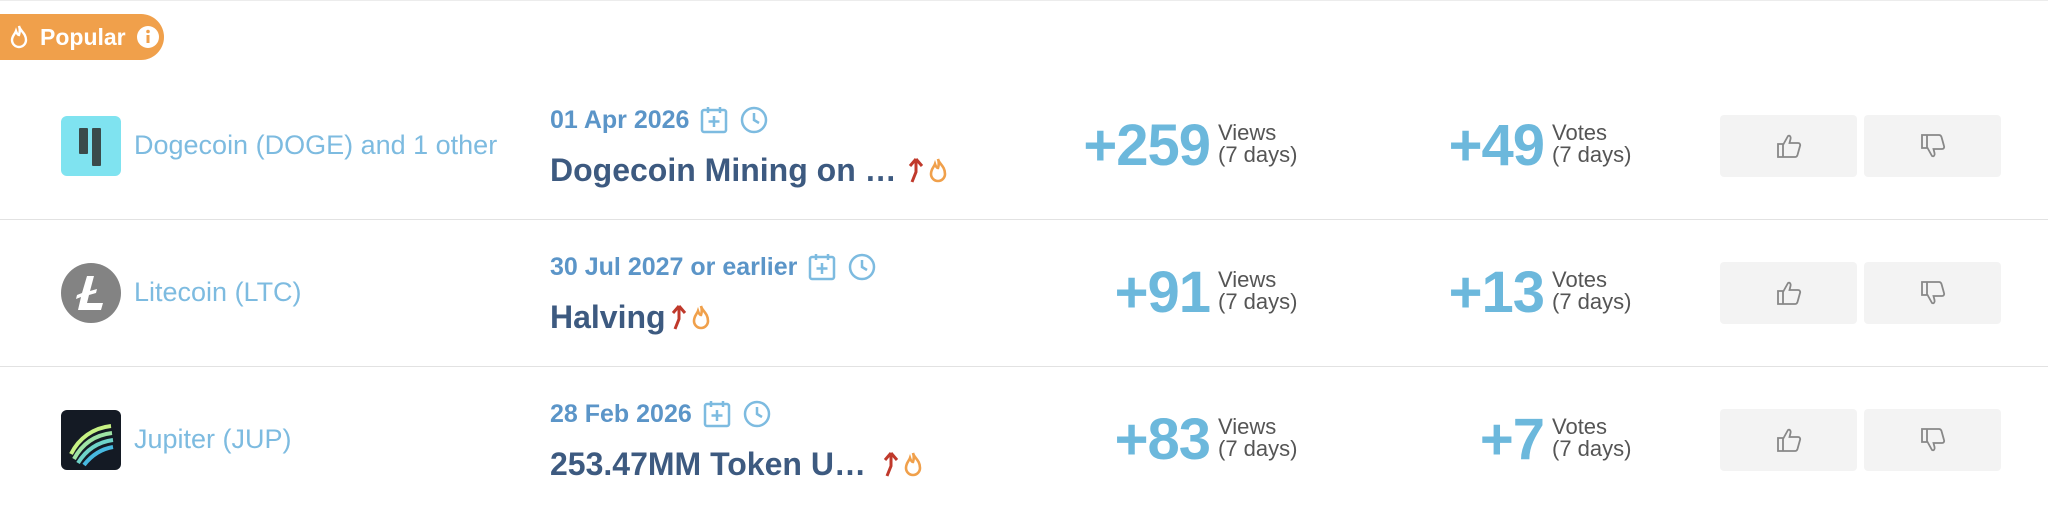 This screenshot has width=2048, height=524. What do you see at coordinates (1024, 0) in the screenshot?
I see `top-divider` at bounding box center [1024, 0].